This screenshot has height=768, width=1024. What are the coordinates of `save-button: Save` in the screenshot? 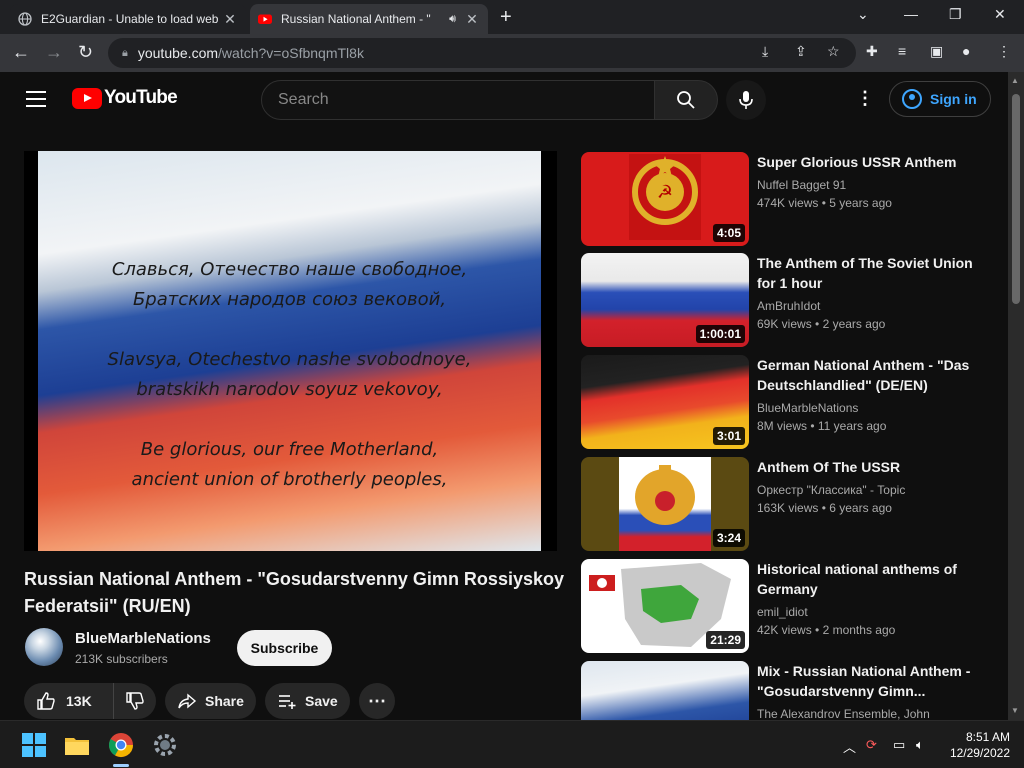 It's located at (307, 701).